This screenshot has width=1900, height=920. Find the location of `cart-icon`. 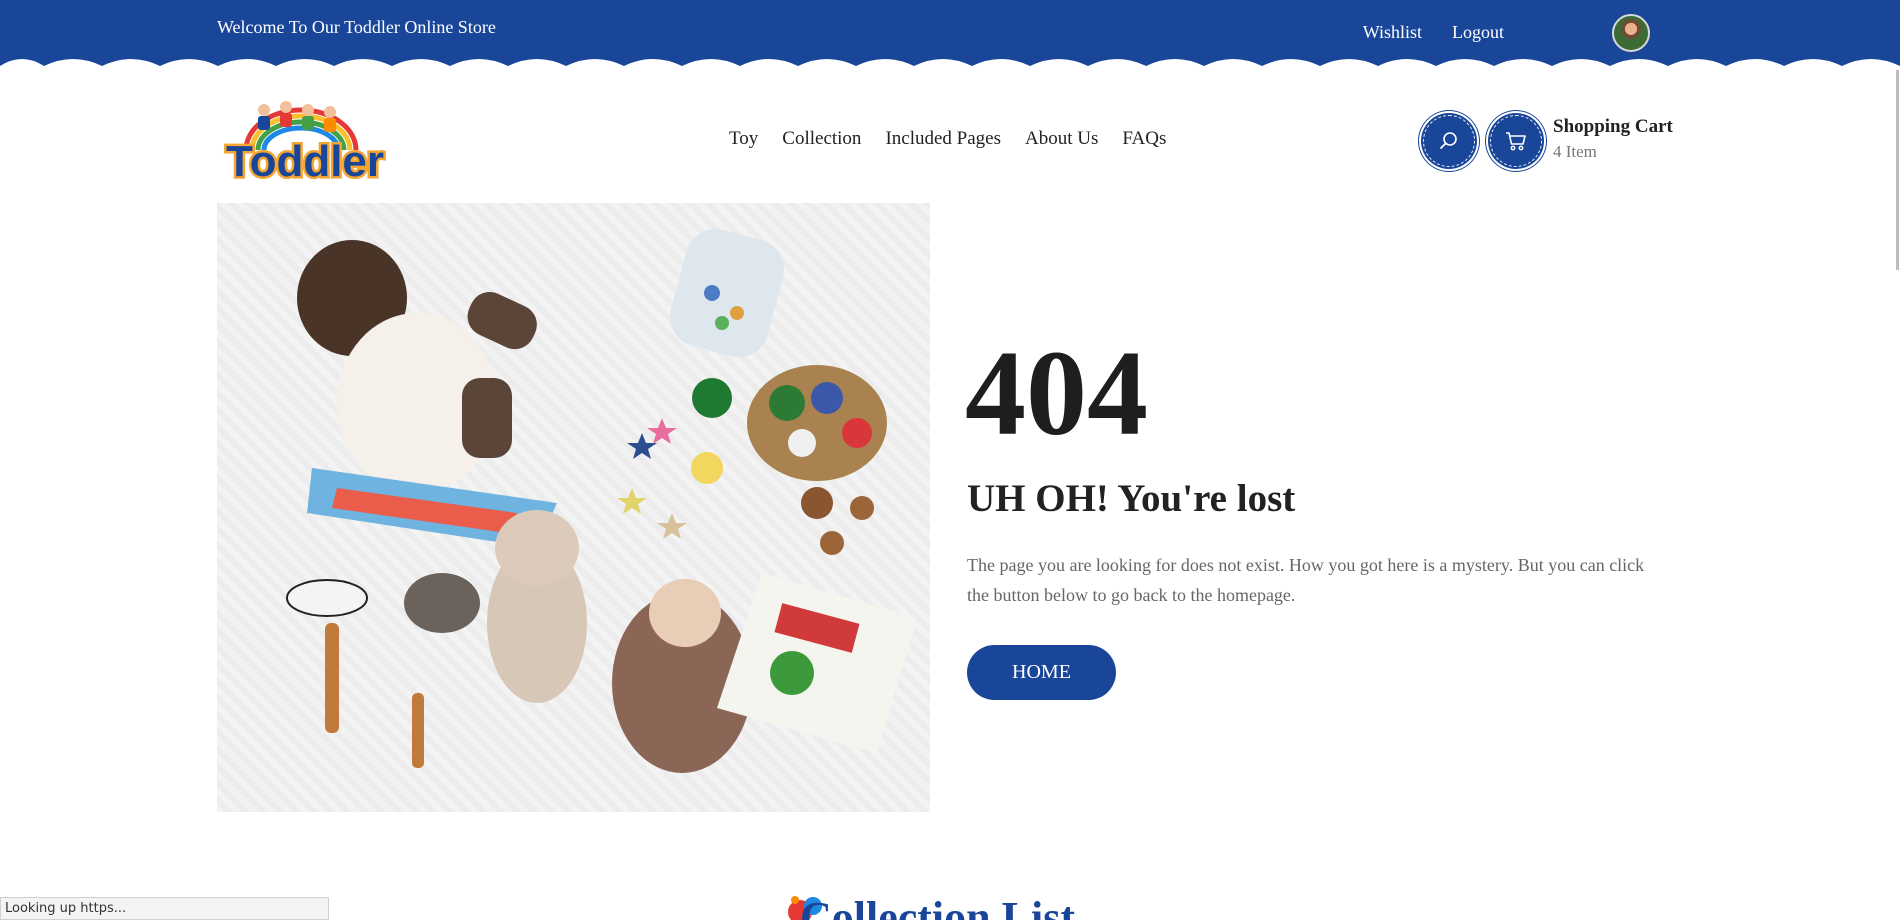

cart-icon is located at coordinates (1516, 141).